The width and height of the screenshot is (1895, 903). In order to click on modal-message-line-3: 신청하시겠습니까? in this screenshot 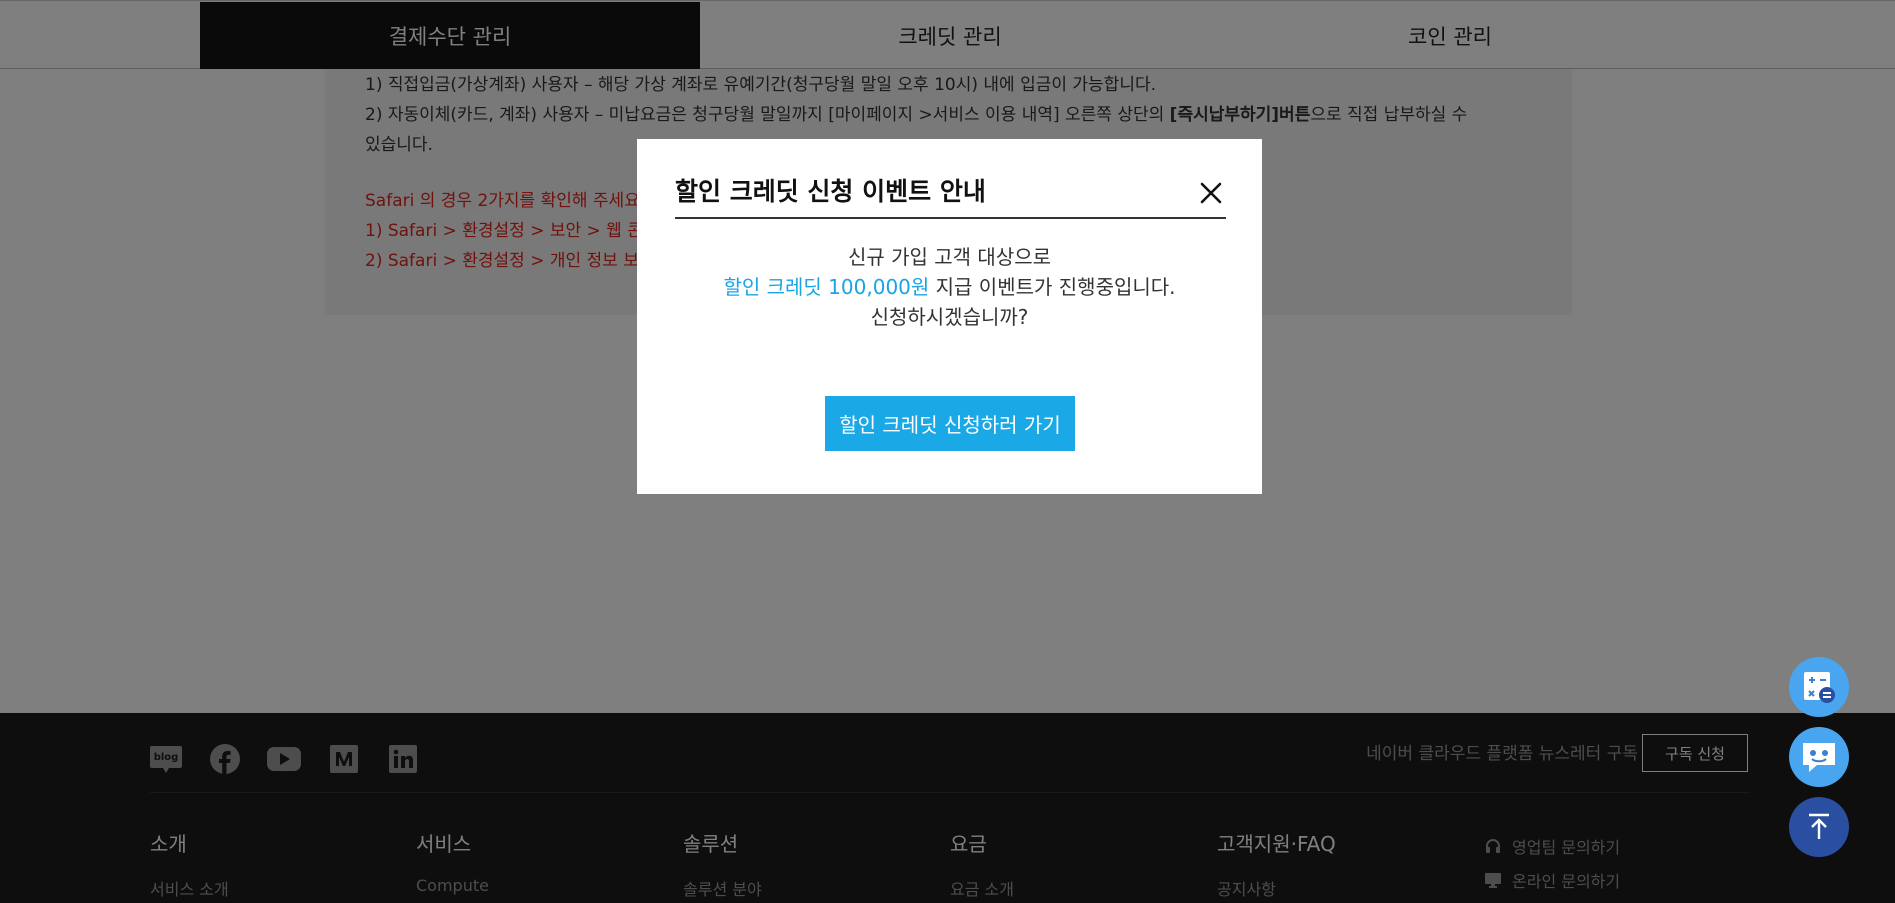, I will do `click(949, 317)`.